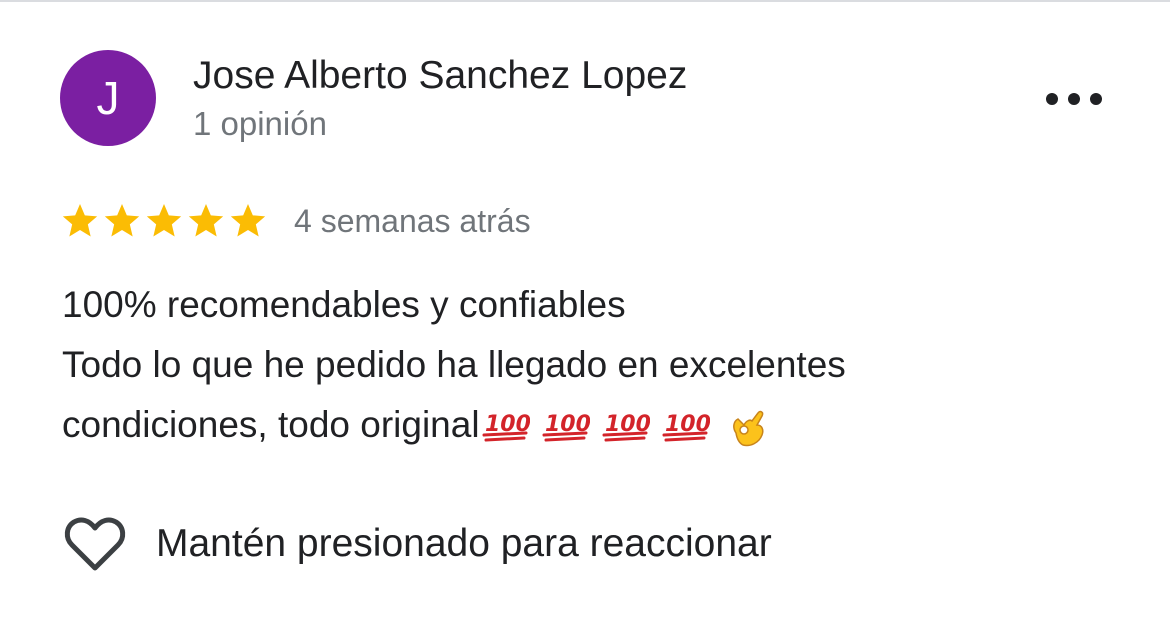 The width and height of the screenshot is (1170, 619). I want to click on react-label: Mantén presionado para reaccionar, so click(464, 543).